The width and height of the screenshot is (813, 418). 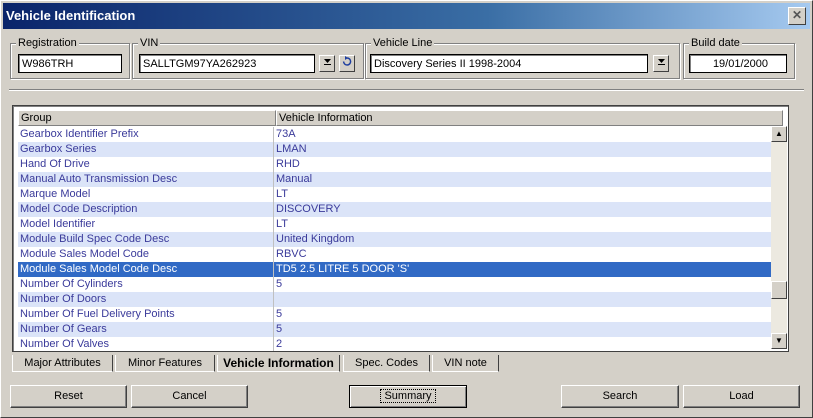 What do you see at coordinates (294, 179) in the screenshot?
I see `row-info-cell: Manual` at bounding box center [294, 179].